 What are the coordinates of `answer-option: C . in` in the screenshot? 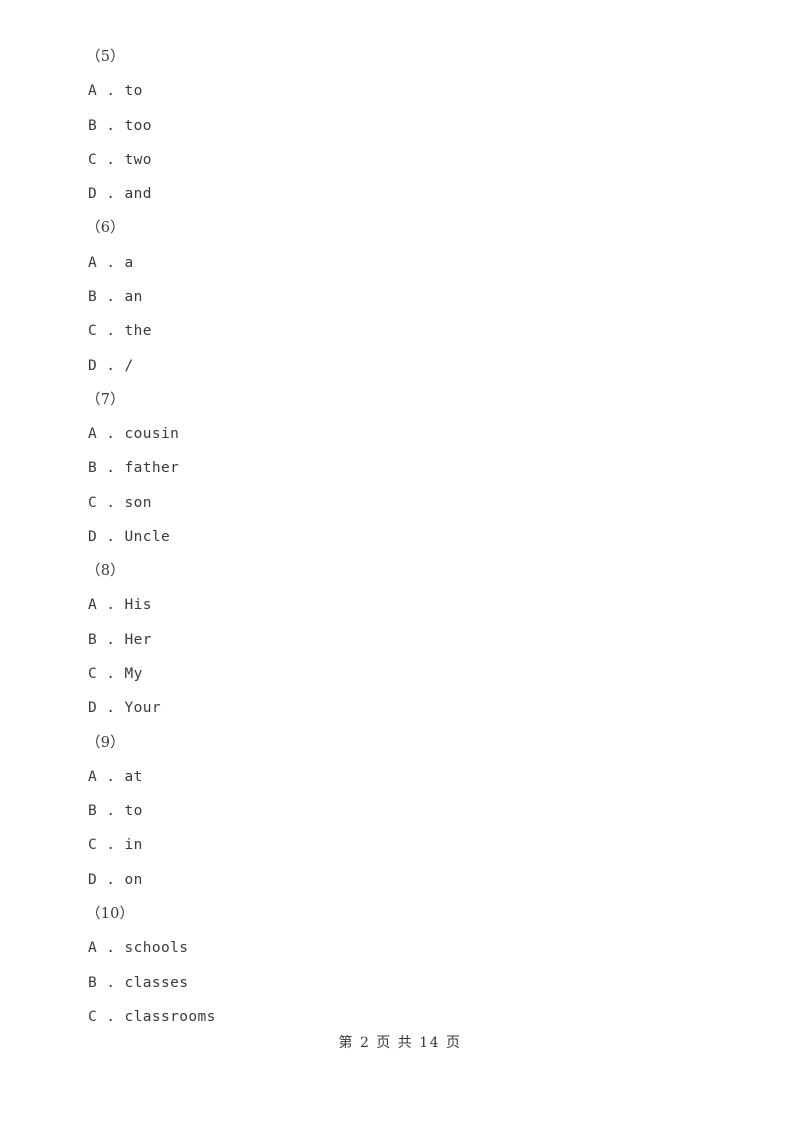 It's located at (400, 845).